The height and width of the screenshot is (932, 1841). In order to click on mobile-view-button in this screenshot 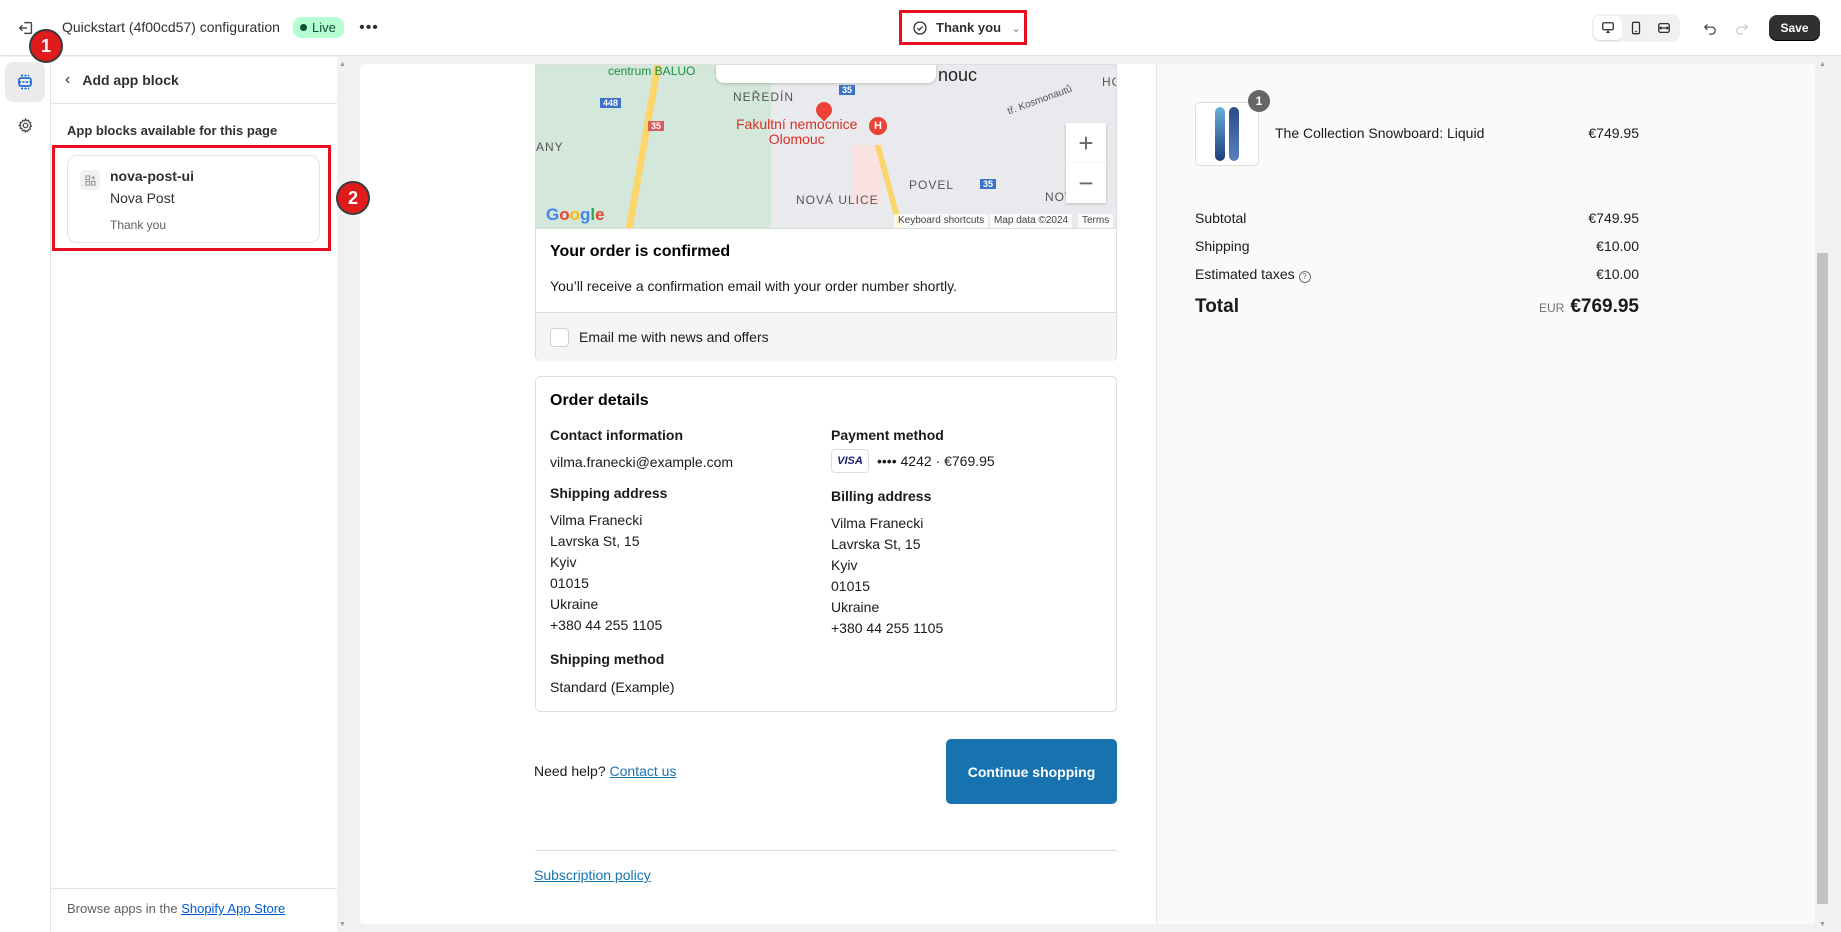, I will do `click(1636, 28)`.